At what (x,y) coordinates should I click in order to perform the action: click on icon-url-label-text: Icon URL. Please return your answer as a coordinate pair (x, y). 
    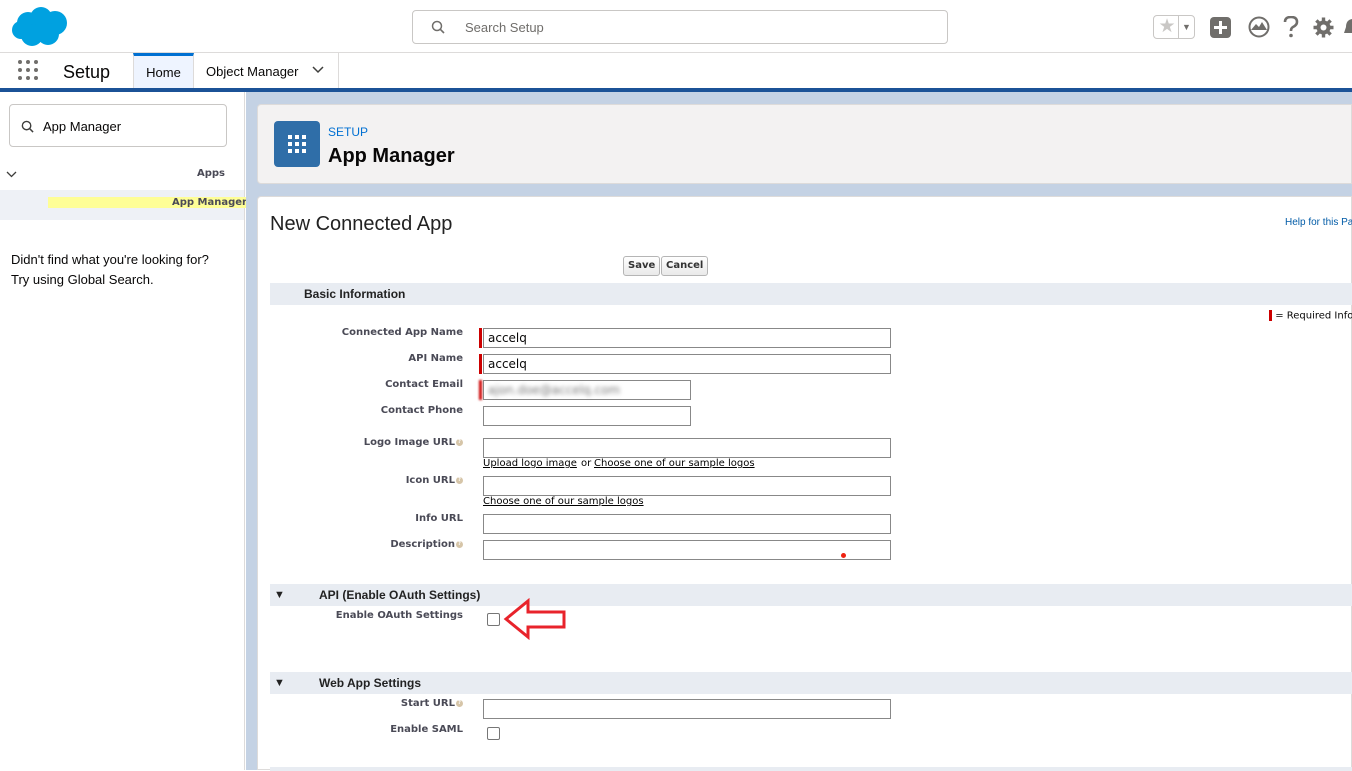
    Looking at the image, I should click on (430, 480).